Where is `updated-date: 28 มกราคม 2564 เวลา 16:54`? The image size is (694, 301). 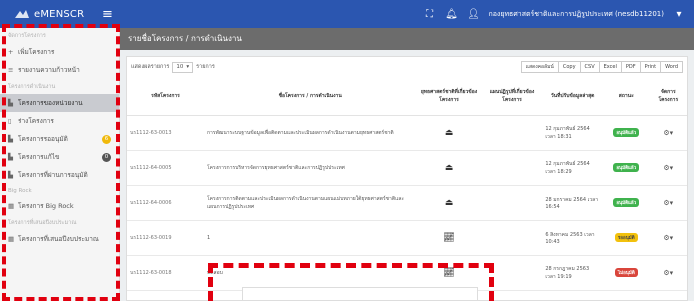 updated-date: 28 มกราคม 2564 เวลา 16:54 is located at coordinates (572, 203).